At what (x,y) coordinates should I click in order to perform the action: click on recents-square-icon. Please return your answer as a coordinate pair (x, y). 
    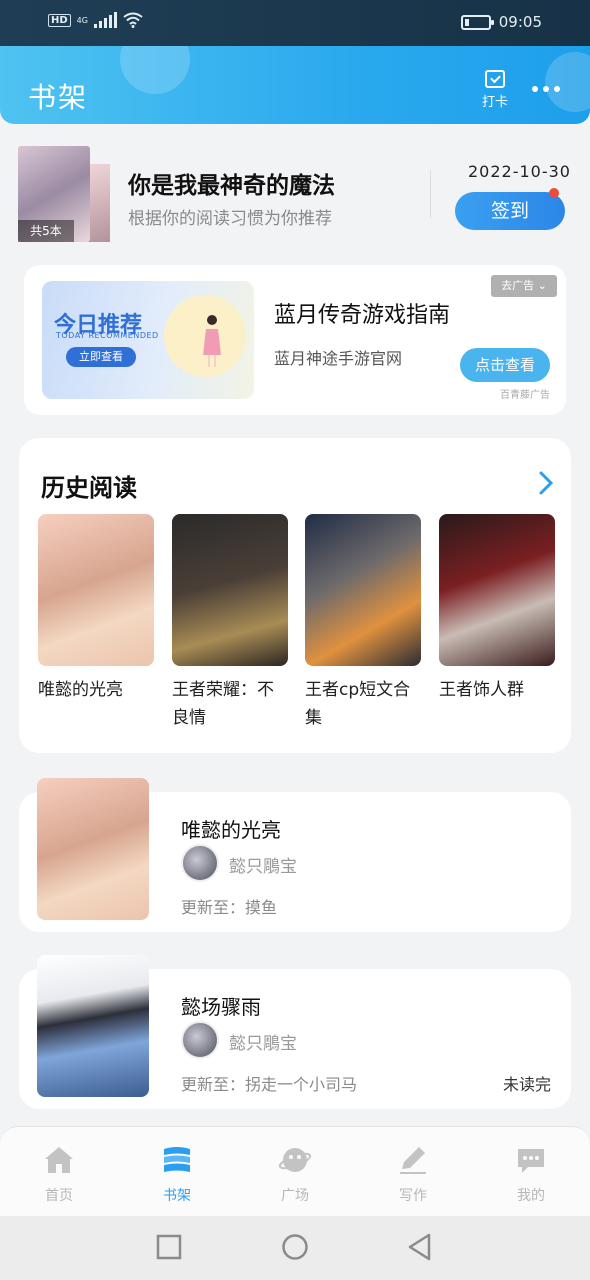
    Looking at the image, I should click on (169, 1247).